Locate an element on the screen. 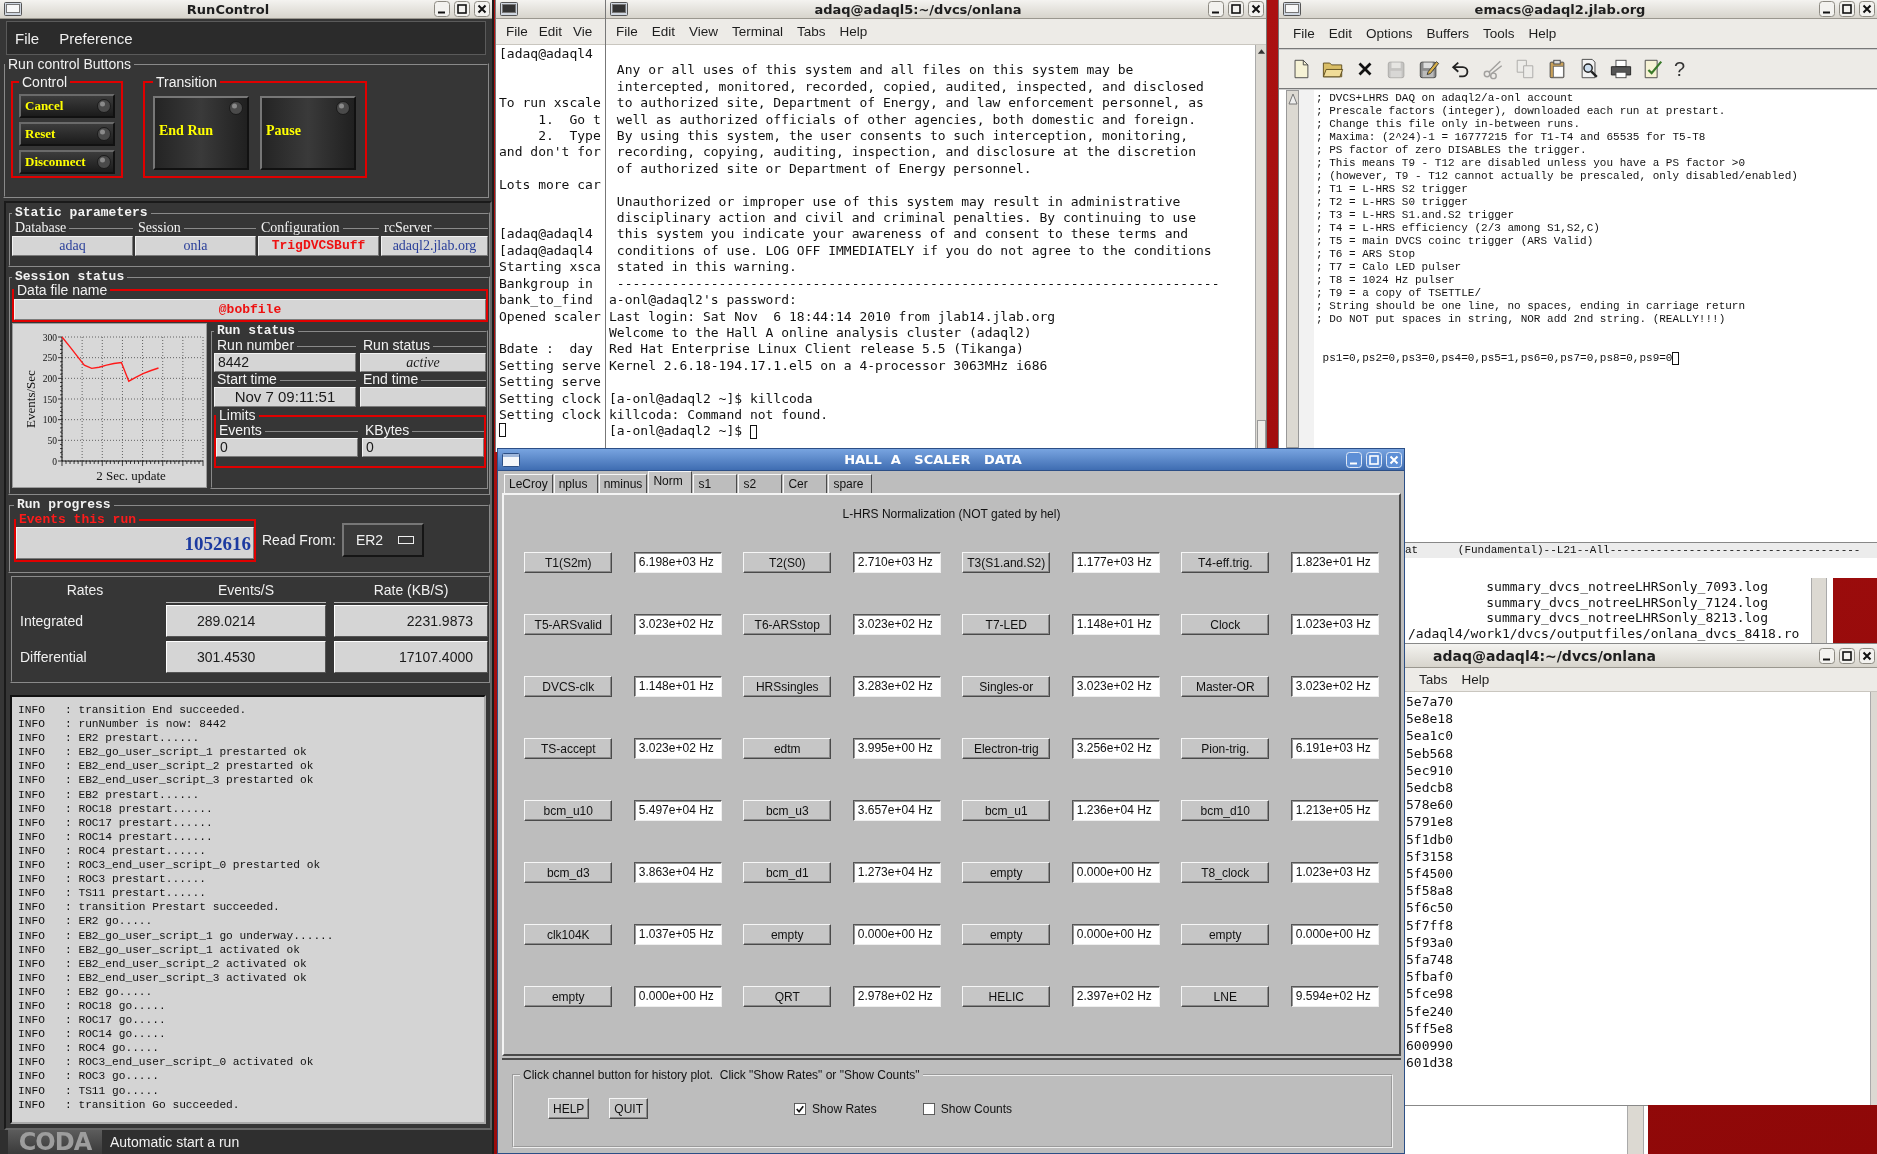  window-icon is located at coordinates (13, 9).